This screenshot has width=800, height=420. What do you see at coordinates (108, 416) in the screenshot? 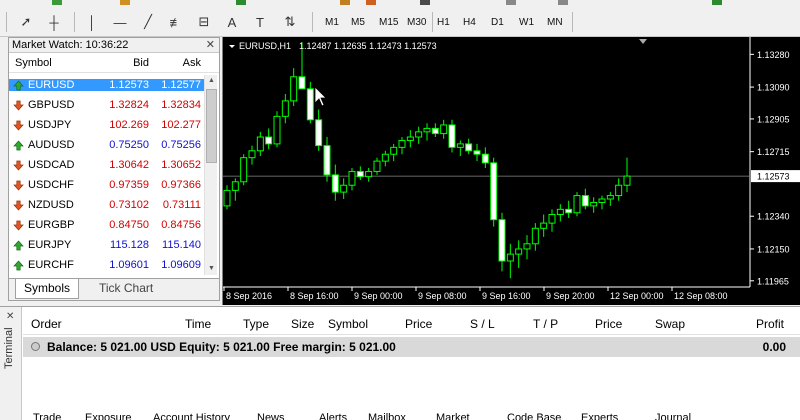
I see `terminal-tab-exposure: Exposure` at bounding box center [108, 416].